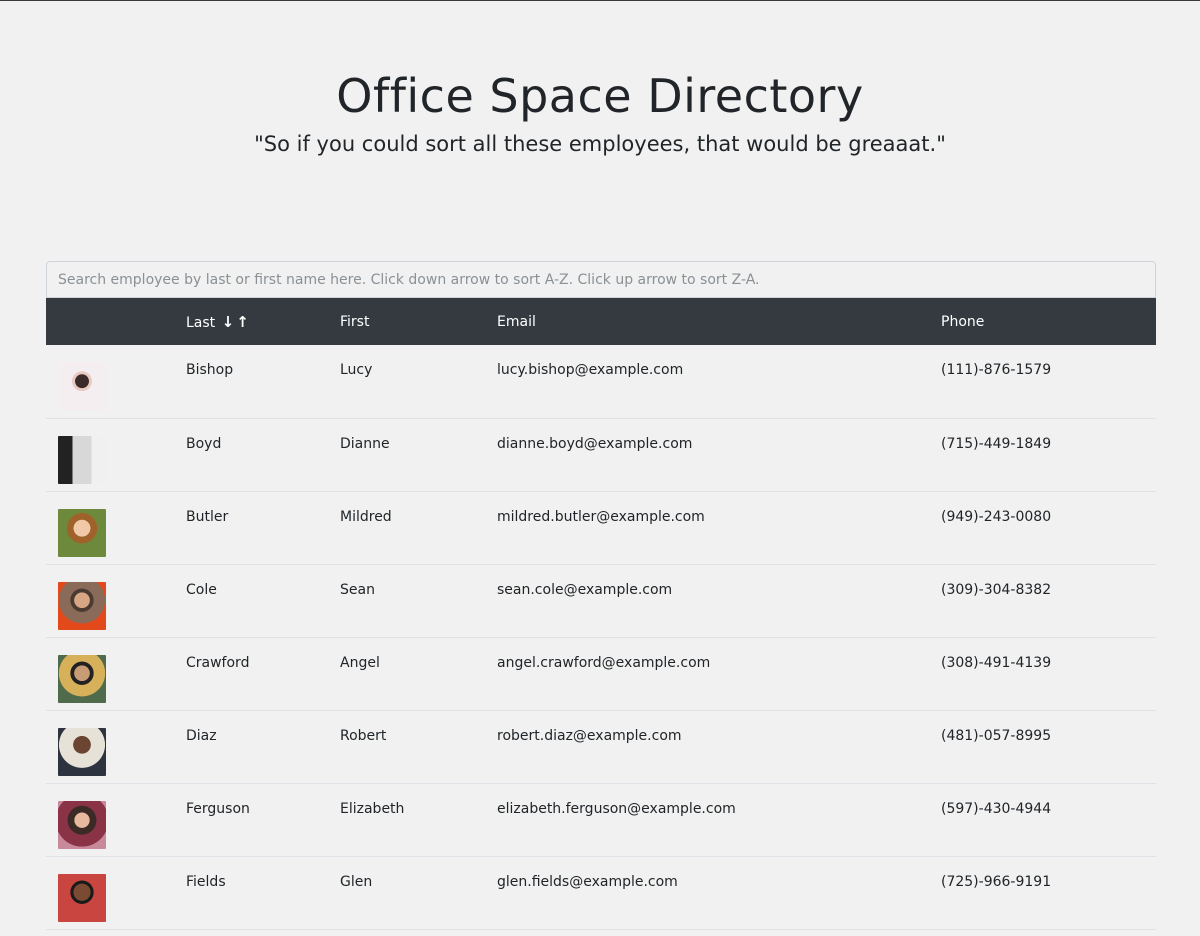 The height and width of the screenshot is (936, 1200). Describe the element at coordinates (110, 321) in the screenshot. I see `column-header-image` at that location.